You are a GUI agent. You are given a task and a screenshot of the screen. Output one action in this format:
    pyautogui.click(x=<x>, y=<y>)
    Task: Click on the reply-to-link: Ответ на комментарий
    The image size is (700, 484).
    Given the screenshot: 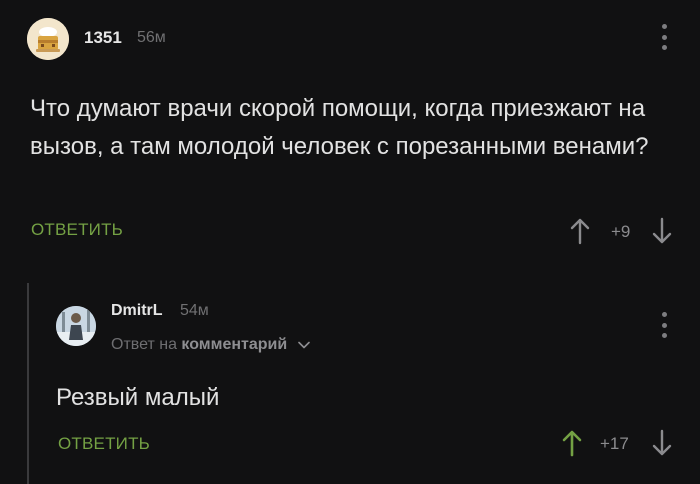 What is the action you would take?
    pyautogui.click(x=210, y=345)
    